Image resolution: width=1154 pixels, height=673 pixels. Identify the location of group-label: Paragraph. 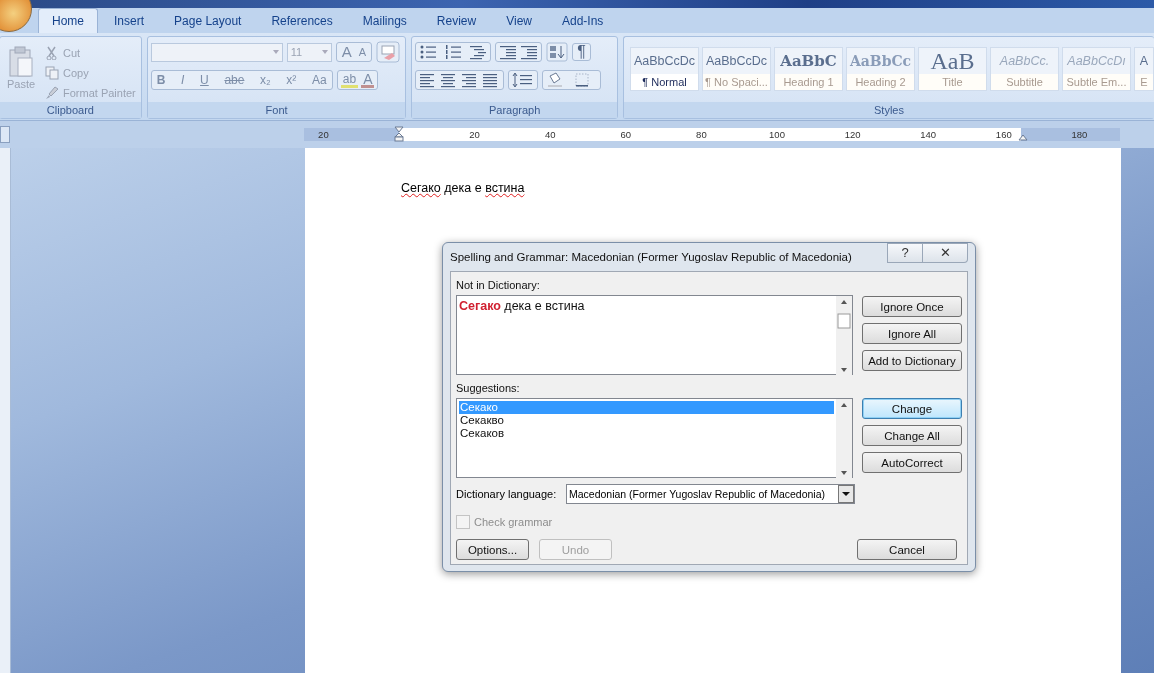
(515, 110).